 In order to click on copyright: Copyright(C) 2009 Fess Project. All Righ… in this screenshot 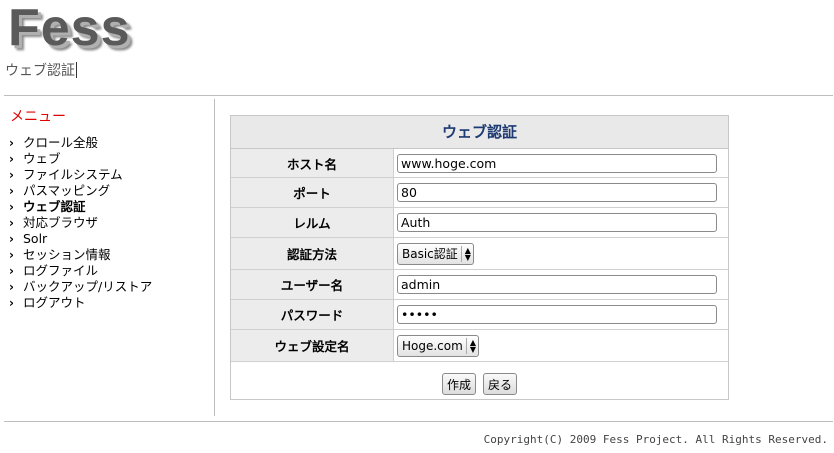, I will do `click(655, 439)`.